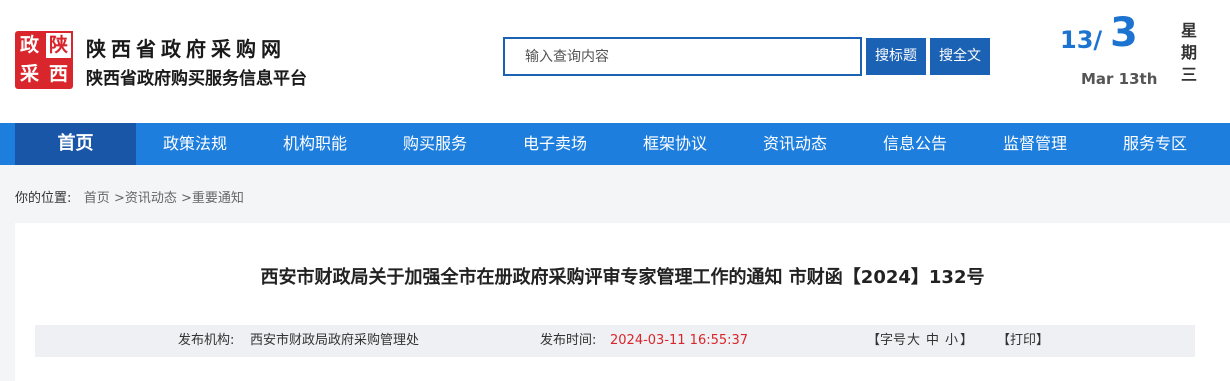 The height and width of the screenshot is (381, 1230). What do you see at coordinates (915, 144) in the screenshot?
I see `nav-item-announcements: 信息公告` at bounding box center [915, 144].